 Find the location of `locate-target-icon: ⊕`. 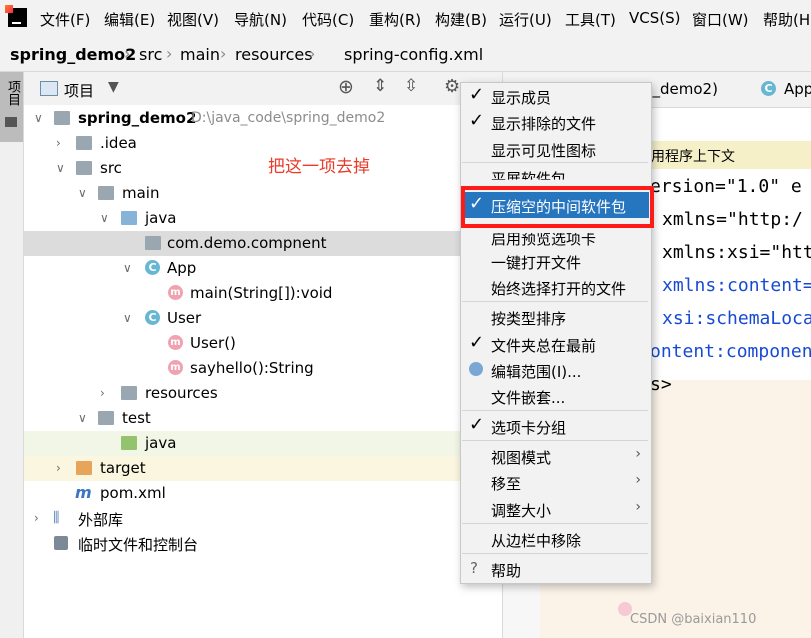

locate-target-icon: ⊕ is located at coordinates (346, 87).